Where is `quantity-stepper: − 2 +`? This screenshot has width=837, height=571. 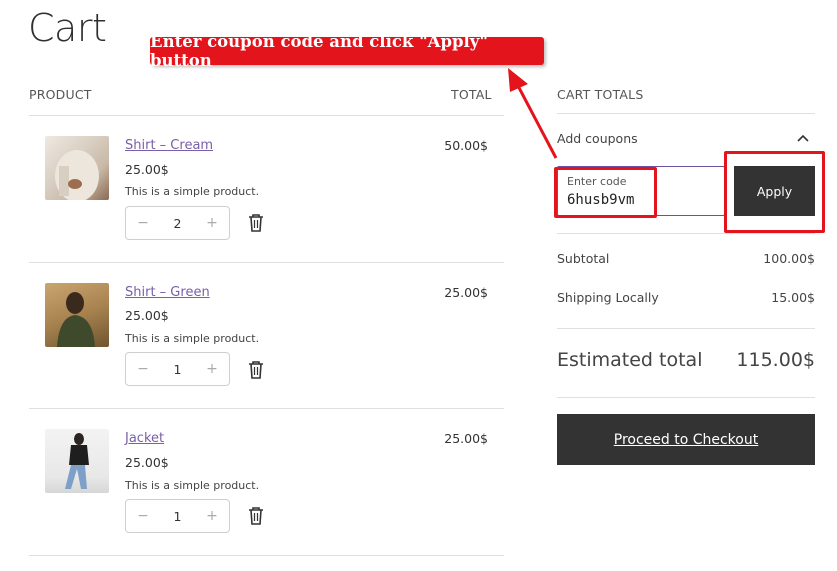 quantity-stepper: − 2 + is located at coordinates (177, 223).